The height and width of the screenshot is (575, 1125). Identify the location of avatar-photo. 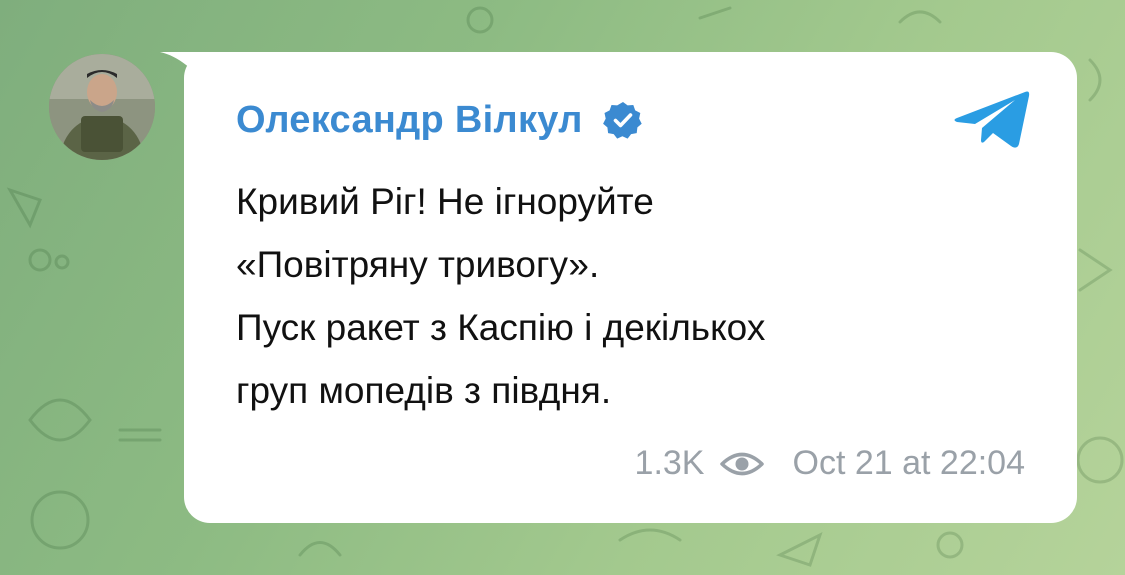
(102, 107).